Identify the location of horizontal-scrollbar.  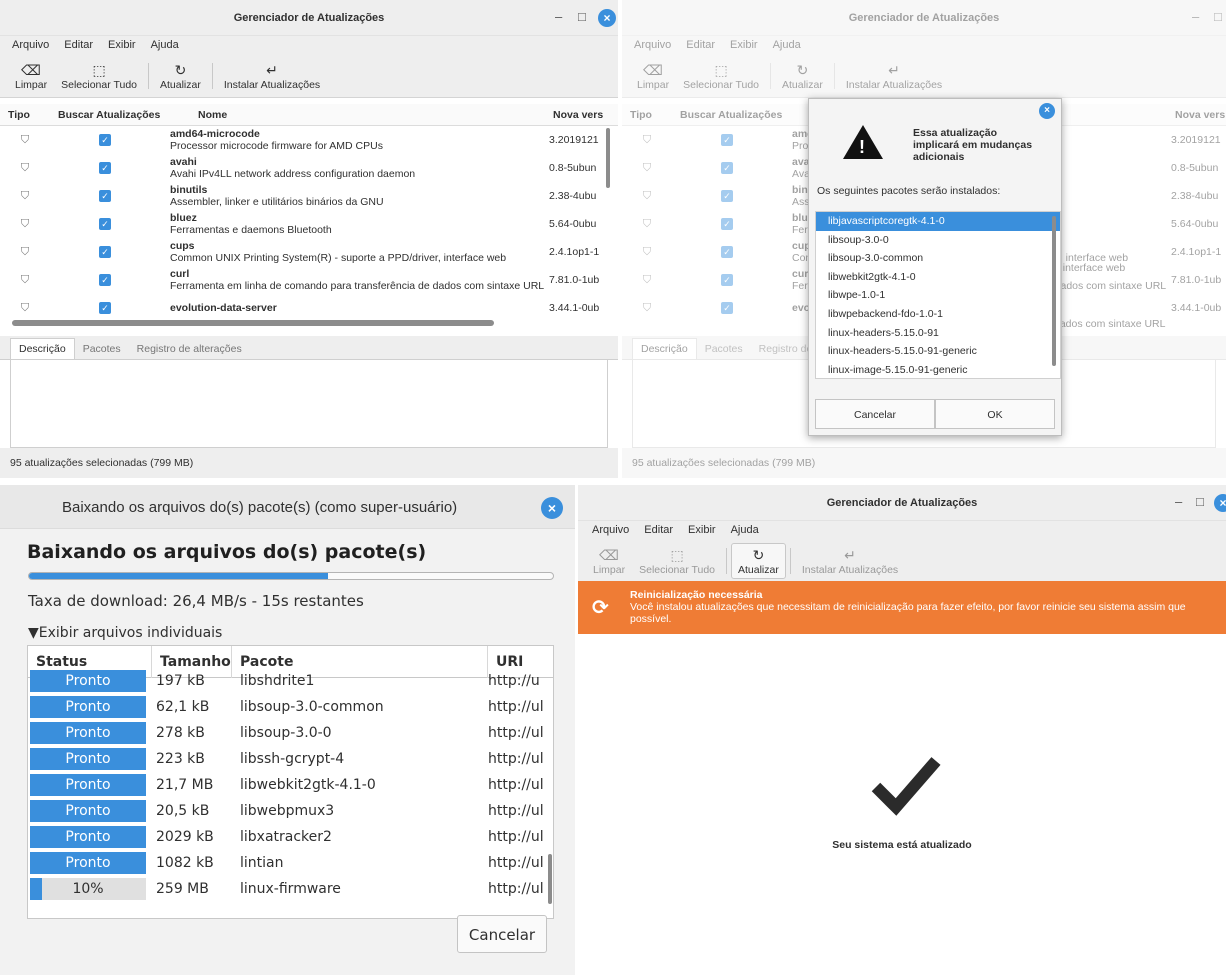
(253, 323).